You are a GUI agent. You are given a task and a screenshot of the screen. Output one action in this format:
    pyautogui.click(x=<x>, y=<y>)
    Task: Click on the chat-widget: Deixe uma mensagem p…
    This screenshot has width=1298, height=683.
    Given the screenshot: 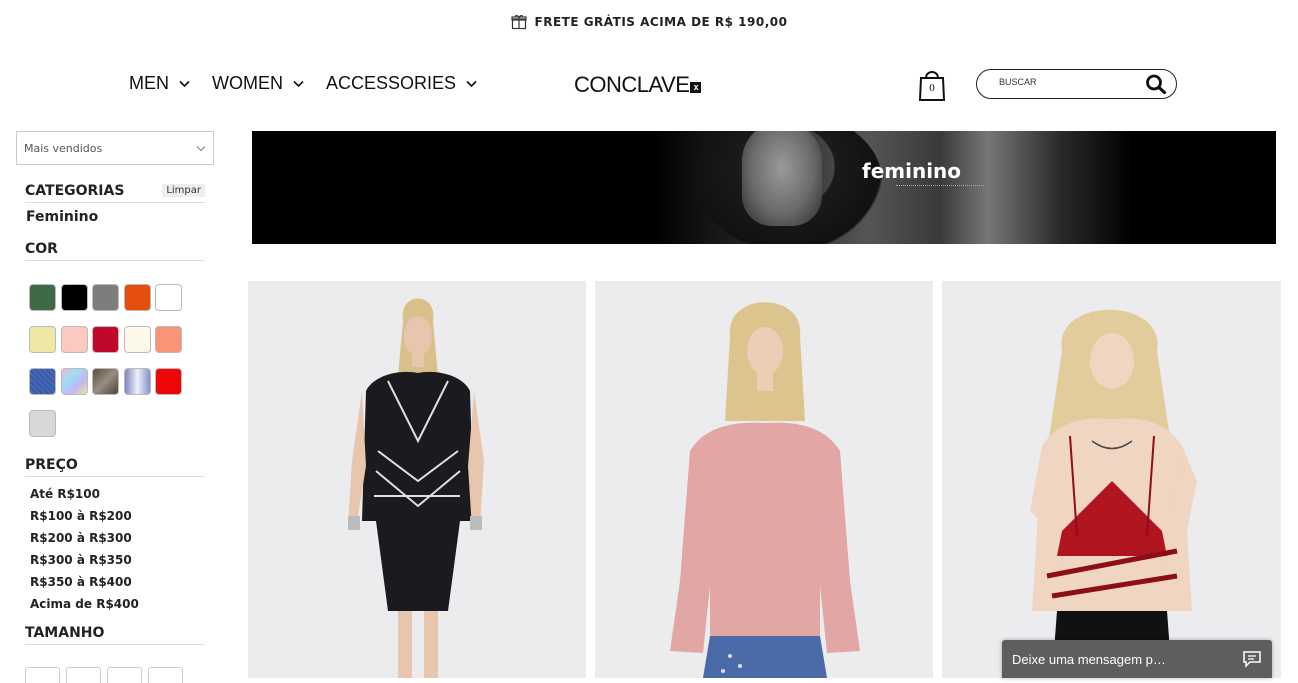 What is the action you would take?
    pyautogui.click(x=1137, y=659)
    